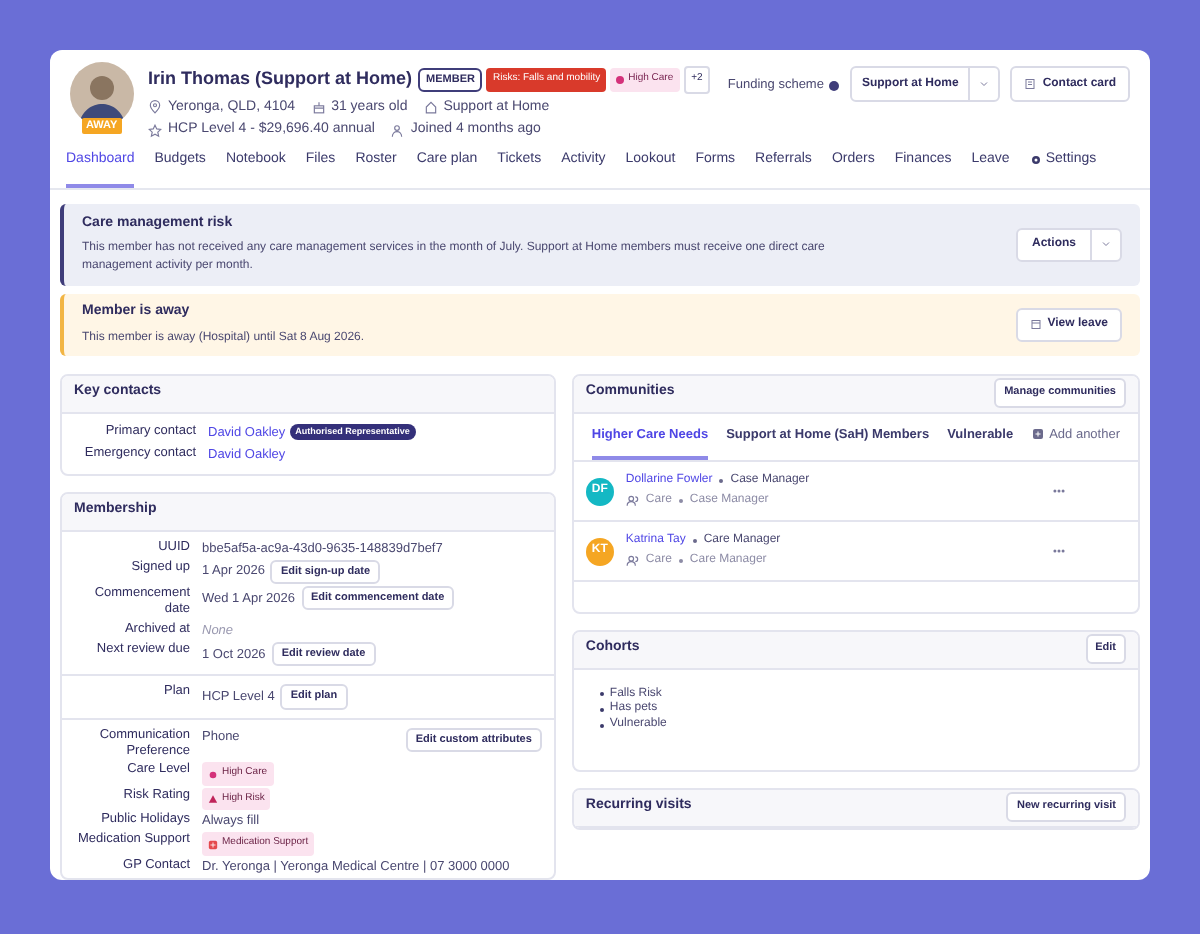 The width and height of the screenshot is (1200, 934). I want to click on location-icon, so click(155, 107).